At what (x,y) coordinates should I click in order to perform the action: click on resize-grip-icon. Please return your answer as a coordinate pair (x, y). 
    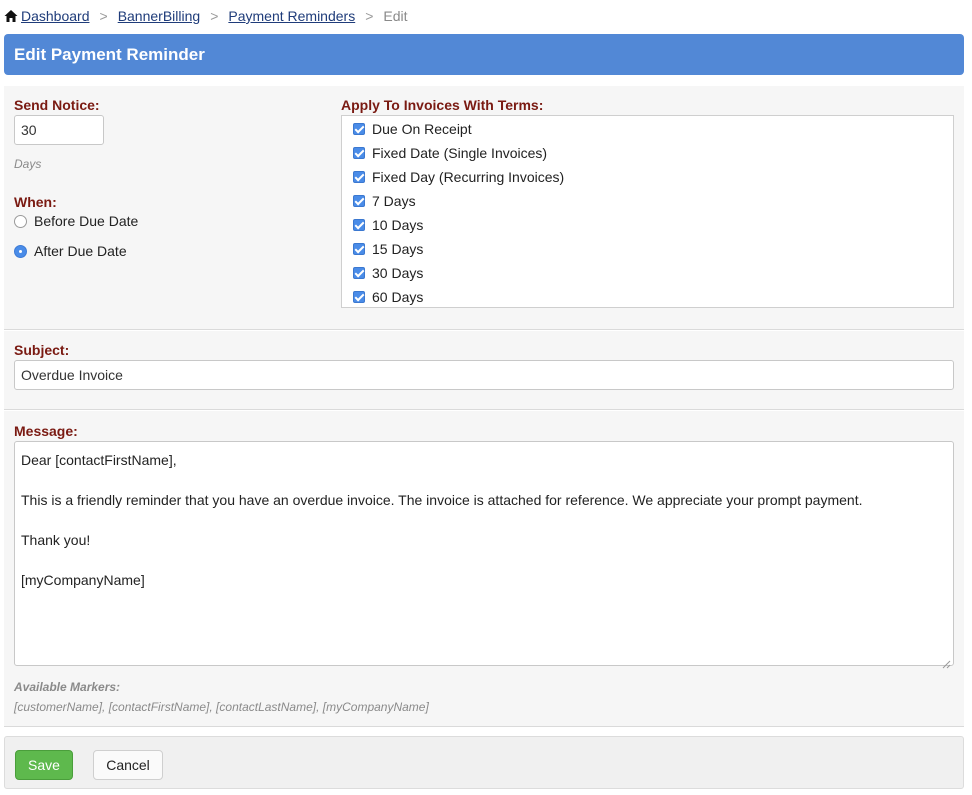
    Looking at the image, I should click on (946, 661).